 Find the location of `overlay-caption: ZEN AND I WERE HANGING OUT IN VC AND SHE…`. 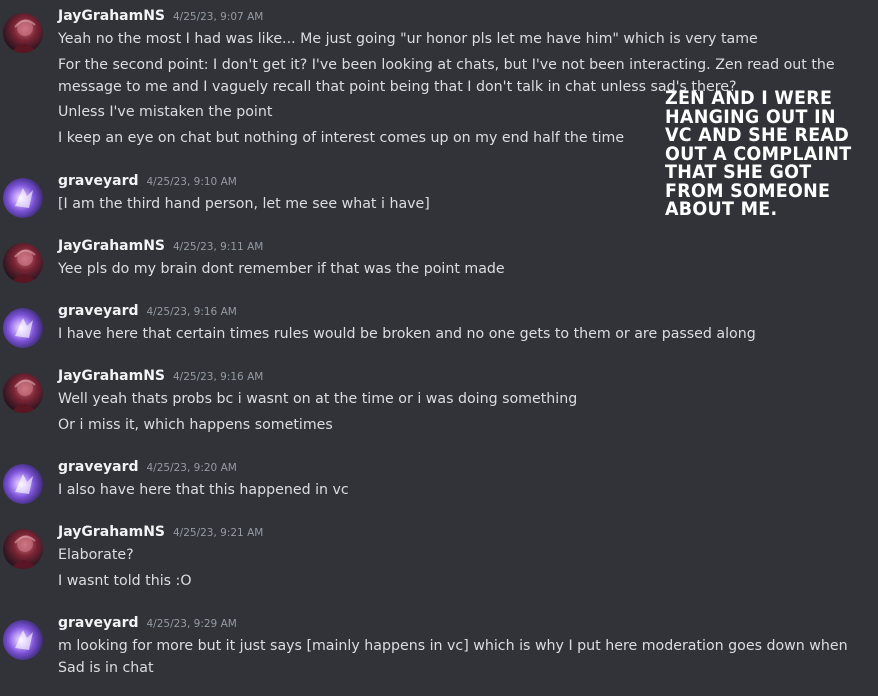

overlay-caption: ZEN AND I WERE HANGING OUT IN VC AND SHE… is located at coordinates (758, 153).